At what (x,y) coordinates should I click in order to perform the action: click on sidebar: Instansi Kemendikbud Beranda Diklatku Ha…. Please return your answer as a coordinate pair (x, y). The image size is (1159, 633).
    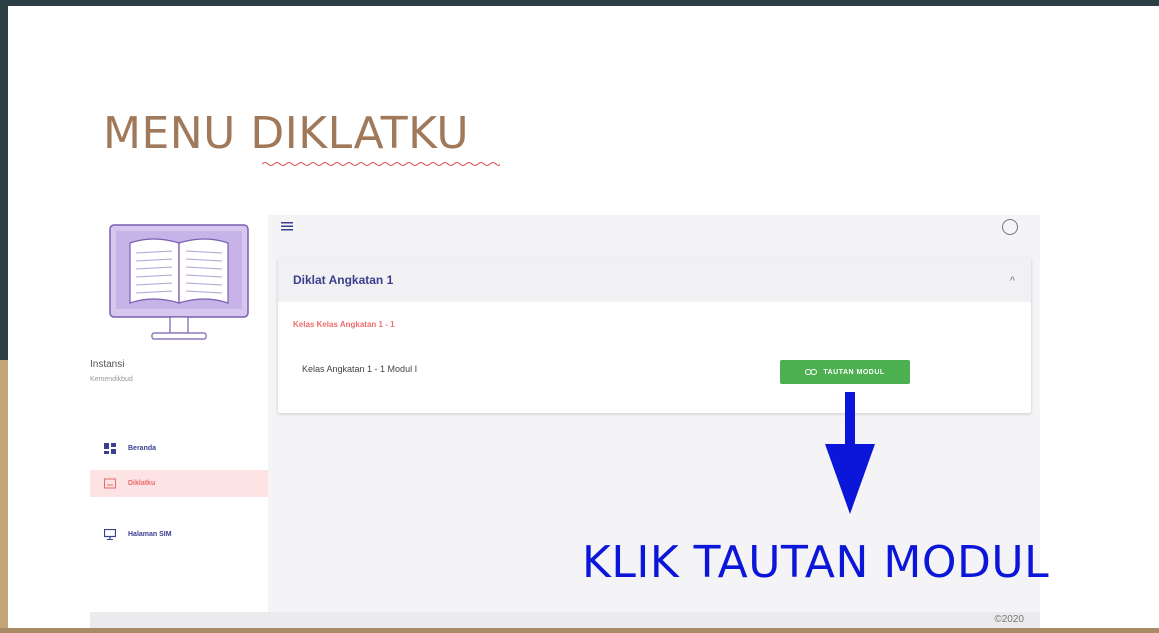
    Looking at the image, I should click on (179, 413).